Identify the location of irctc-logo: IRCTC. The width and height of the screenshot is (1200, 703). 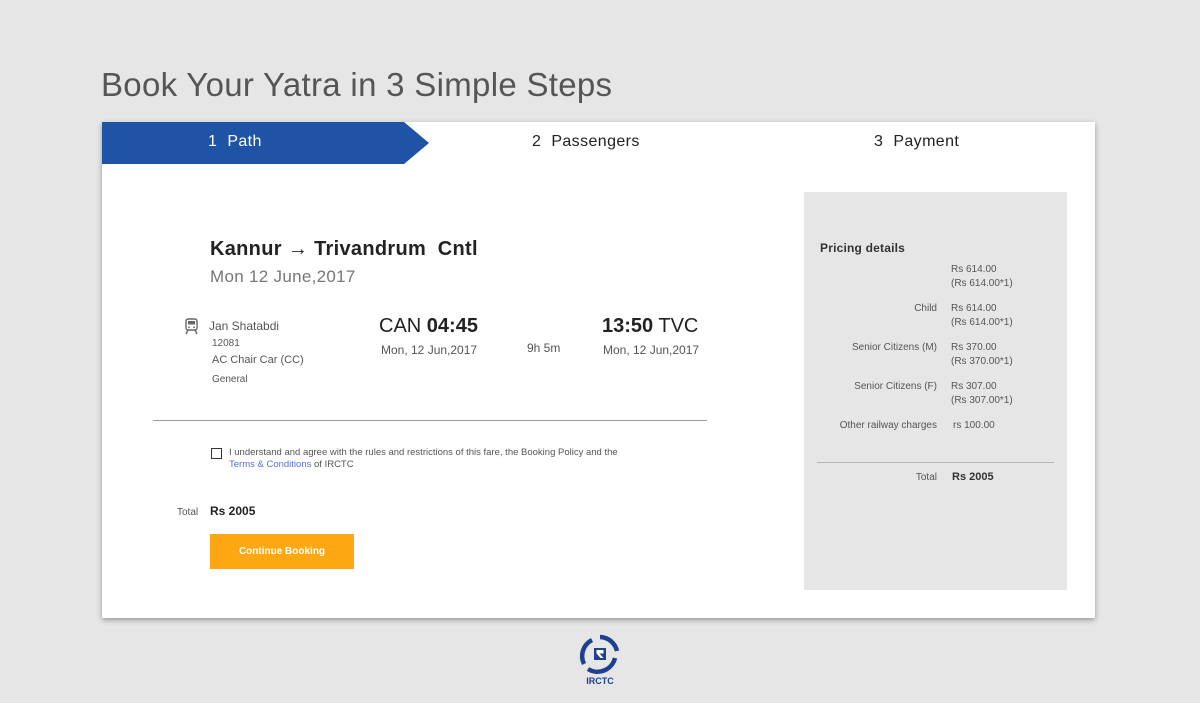
(600, 662).